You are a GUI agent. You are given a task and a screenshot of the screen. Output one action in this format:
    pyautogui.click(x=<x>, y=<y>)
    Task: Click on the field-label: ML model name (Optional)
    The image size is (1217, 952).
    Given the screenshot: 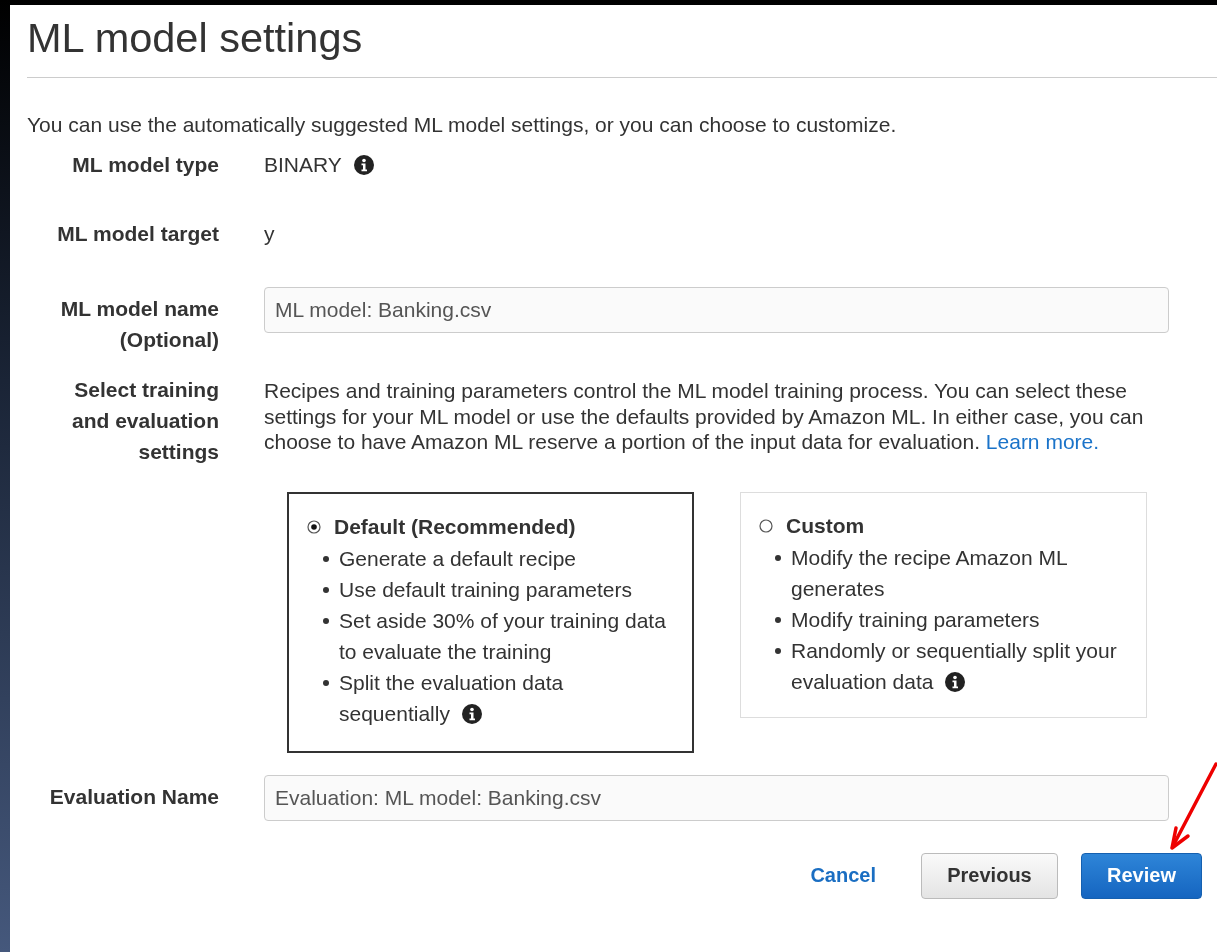 What is the action you would take?
    pyautogui.click(x=139, y=324)
    